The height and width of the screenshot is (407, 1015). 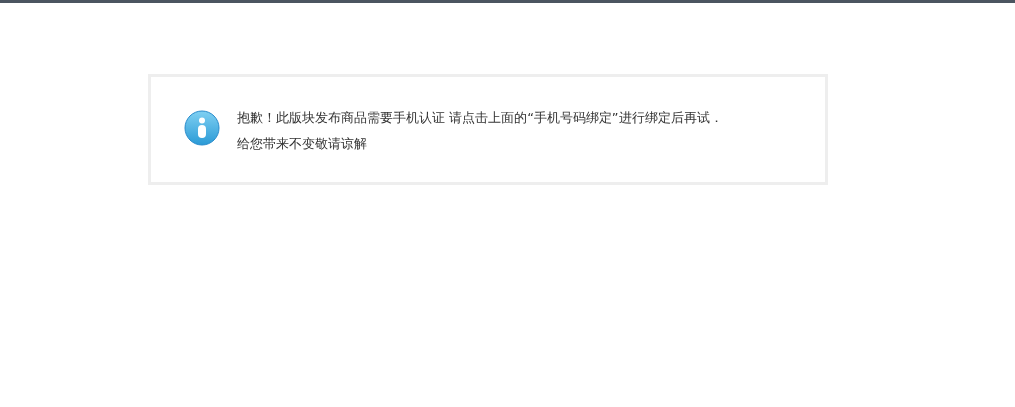 I want to click on message-text: 抱歉！此版块发布商品需要手机认证 请点击上面的“手机号码绑定”进行绑定后再试．, so click(x=480, y=118).